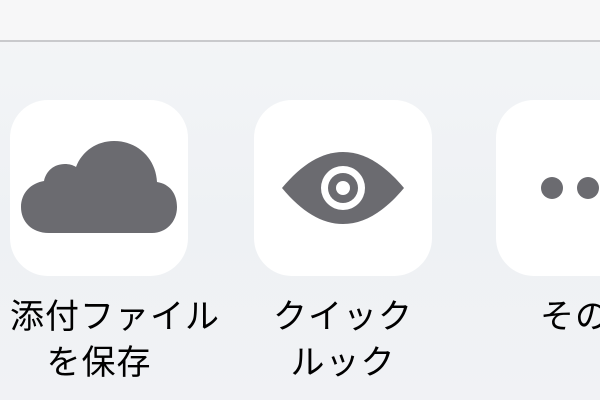 The width and height of the screenshot is (600, 400). What do you see at coordinates (570, 188) in the screenshot?
I see `more-icon` at bounding box center [570, 188].